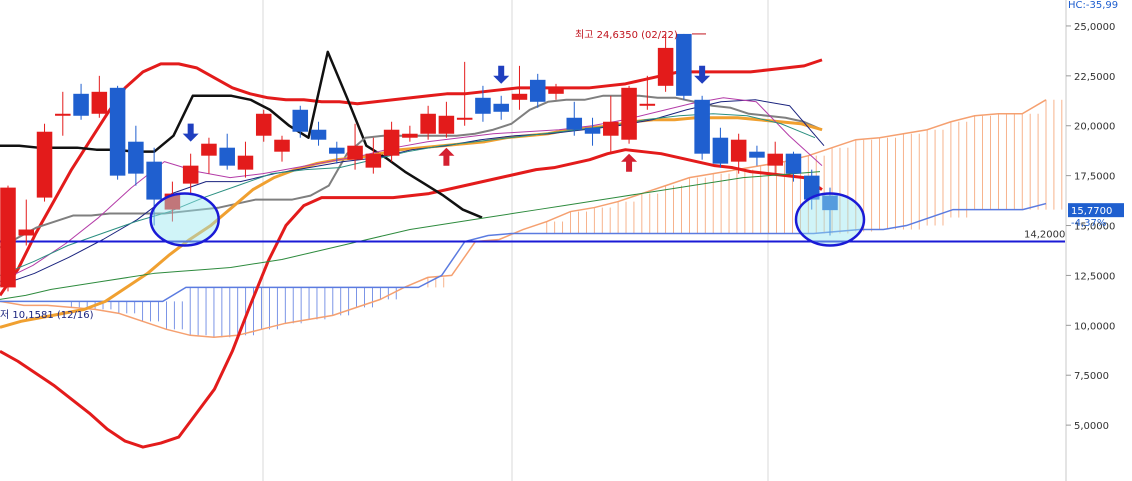  I want to click on y-tick-label: 22,5000, so click(1094, 77).